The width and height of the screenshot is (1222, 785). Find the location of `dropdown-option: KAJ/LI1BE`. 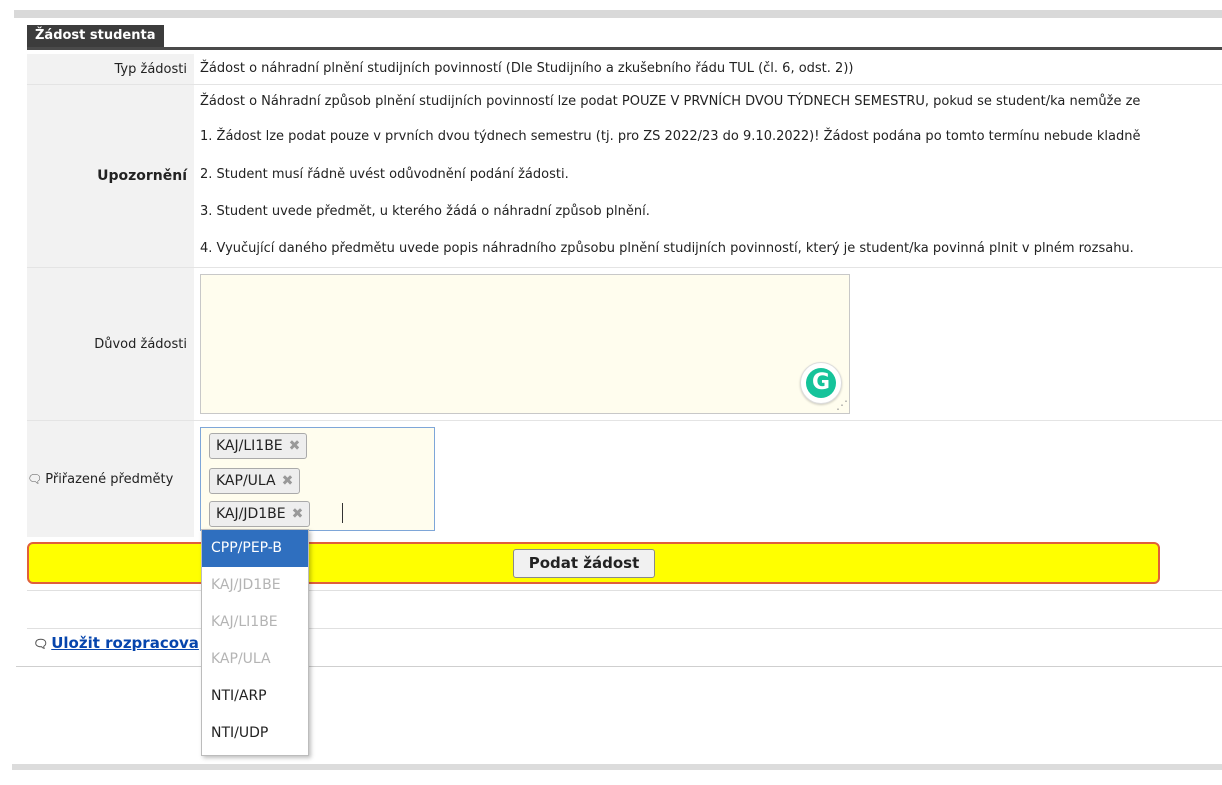

dropdown-option: KAJ/LI1BE is located at coordinates (244, 622).